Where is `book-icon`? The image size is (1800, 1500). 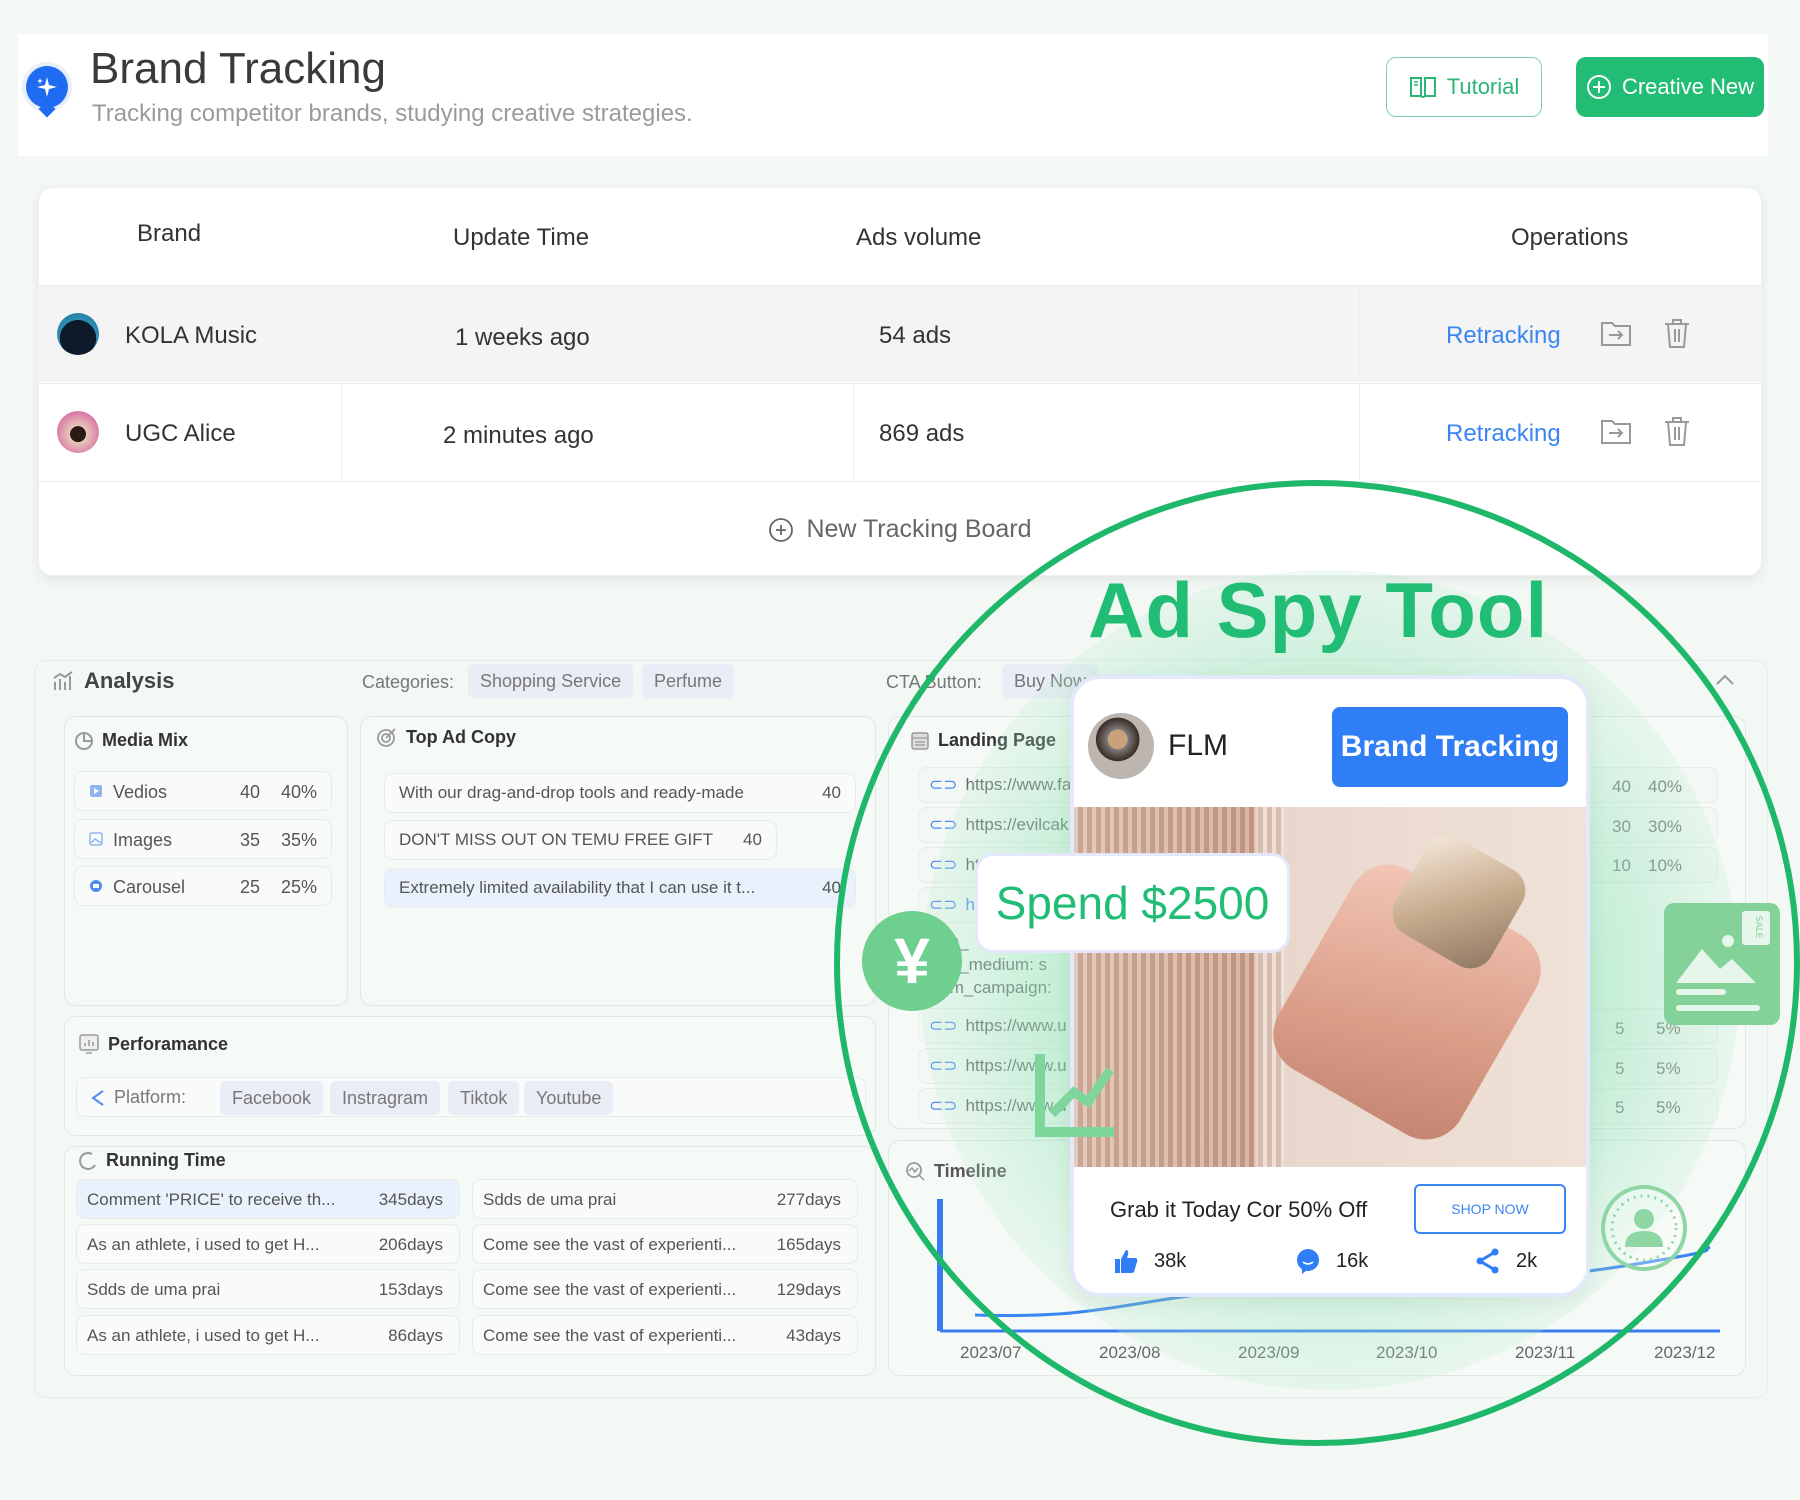 book-icon is located at coordinates (1422, 87).